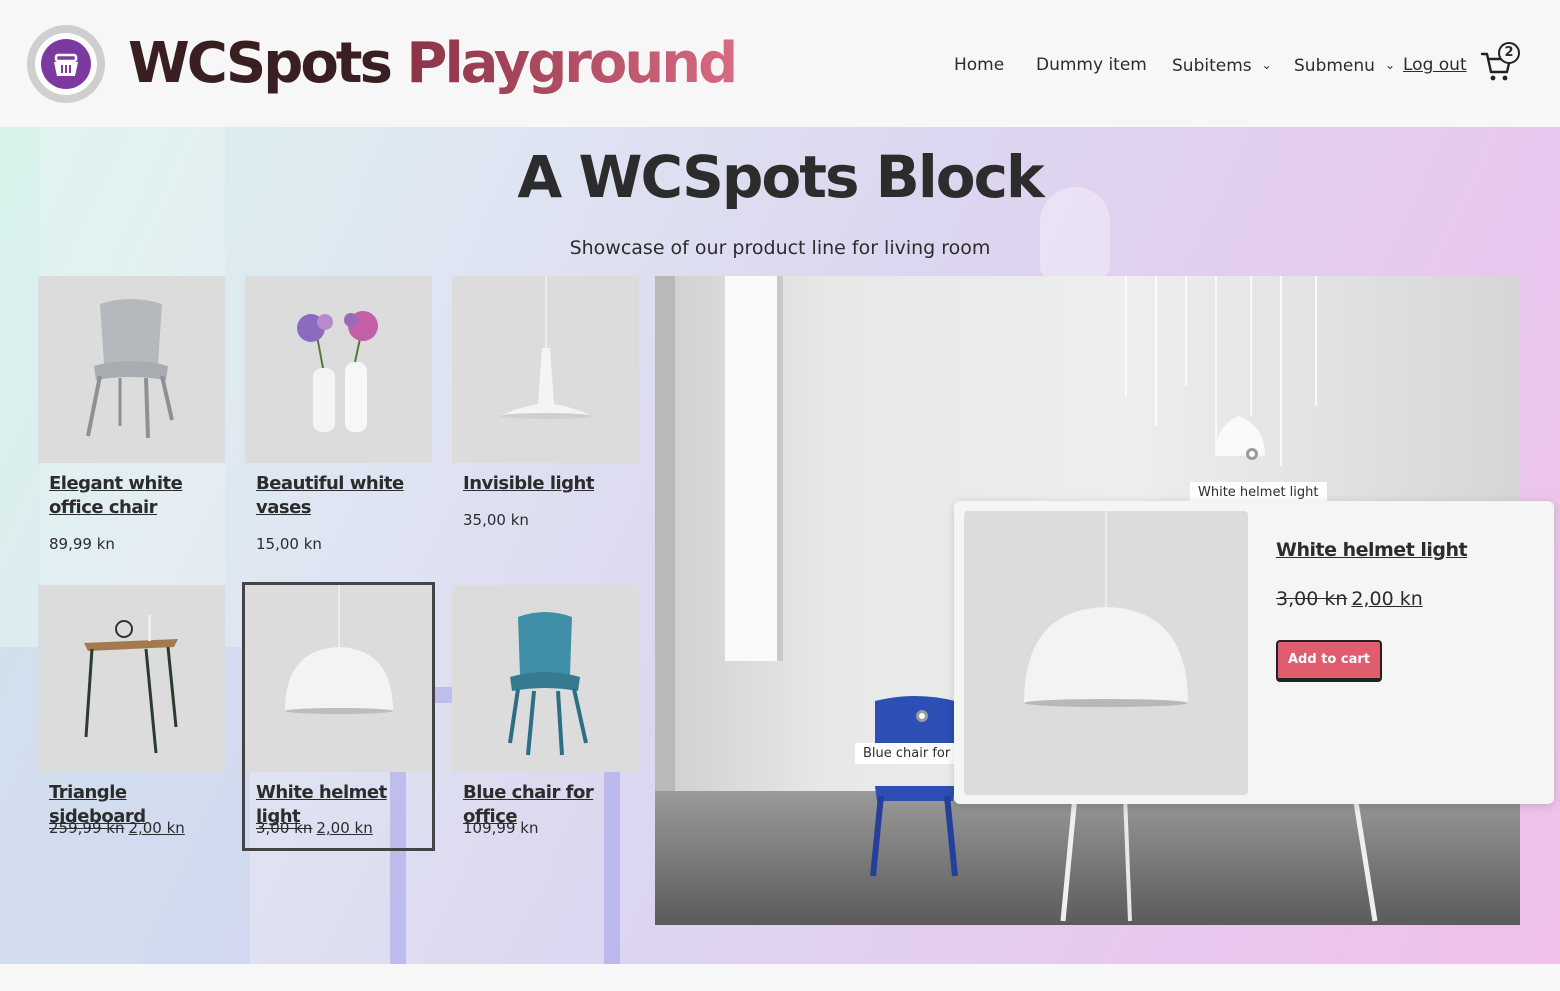 The image size is (1560, 991). I want to click on product-price: 259,99 kn 2,00 kn, so click(117, 828).